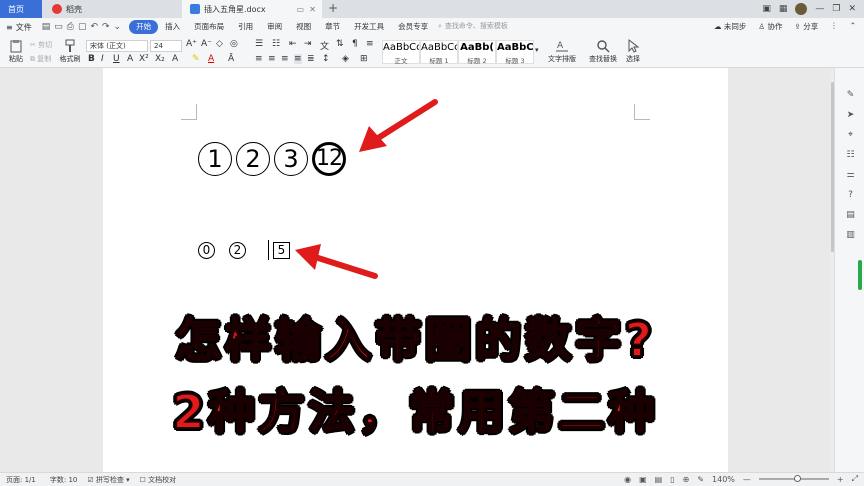 The height and width of the screenshot is (486, 864). What do you see at coordinates (21, 9) in the screenshot?
I see `tab-home: 首页` at bounding box center [21, 9].